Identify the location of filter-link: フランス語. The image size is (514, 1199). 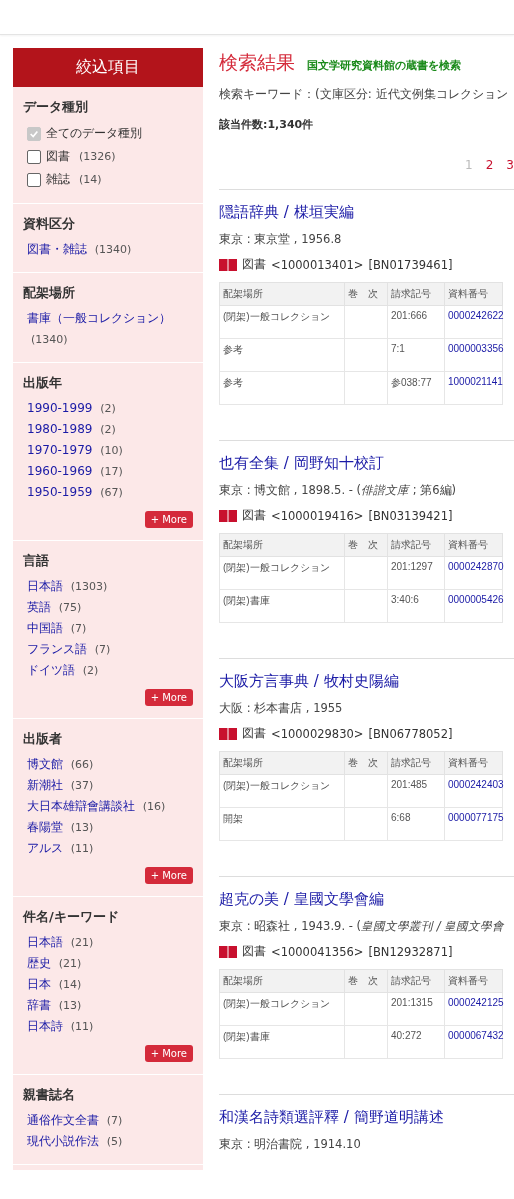
(57, 649).